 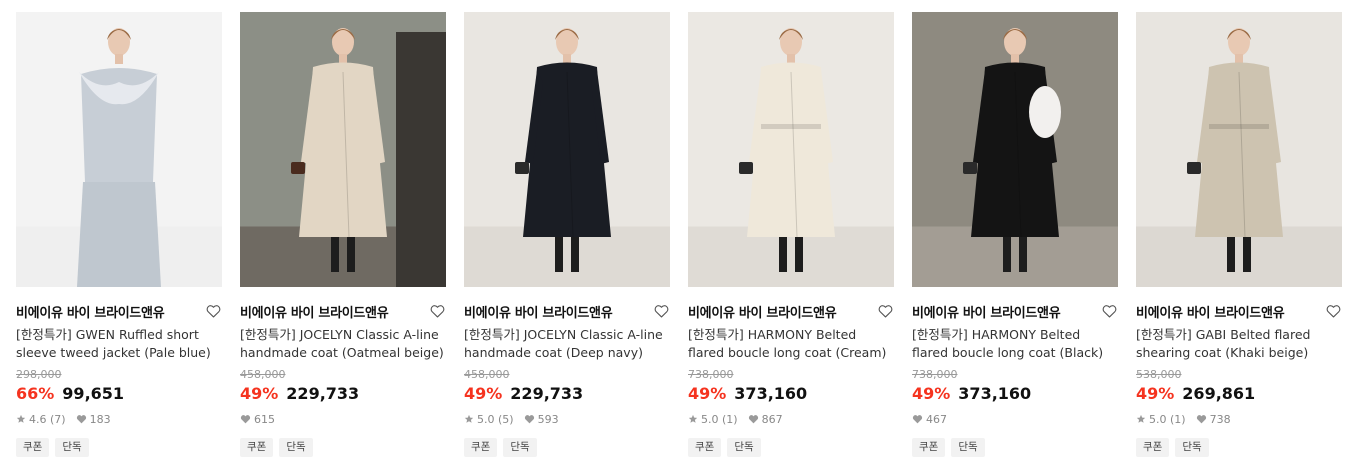 I want to click on rating-value: 4.6 (7), so click(x=47, y=419).